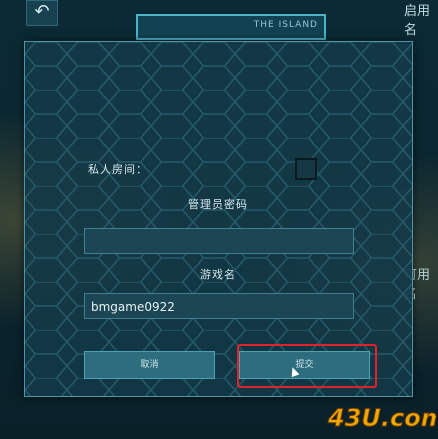 The width and height of the screenshot is (438, 439). Describe the element at coordinates (231, 27) in the screenshot. I see `map-selector: THE ISLAND` at that location.